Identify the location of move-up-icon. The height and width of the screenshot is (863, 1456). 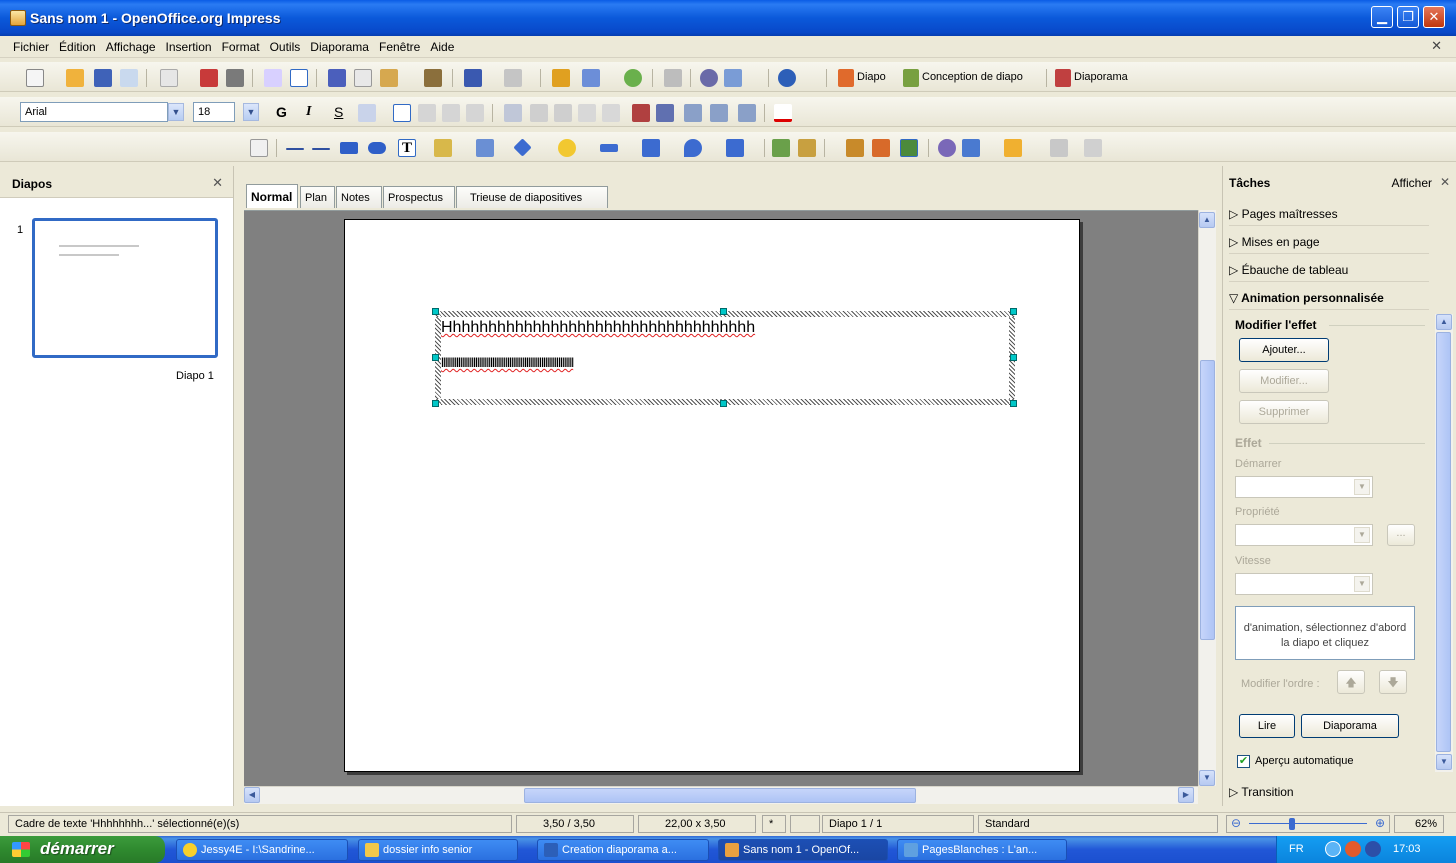
(587, 113).